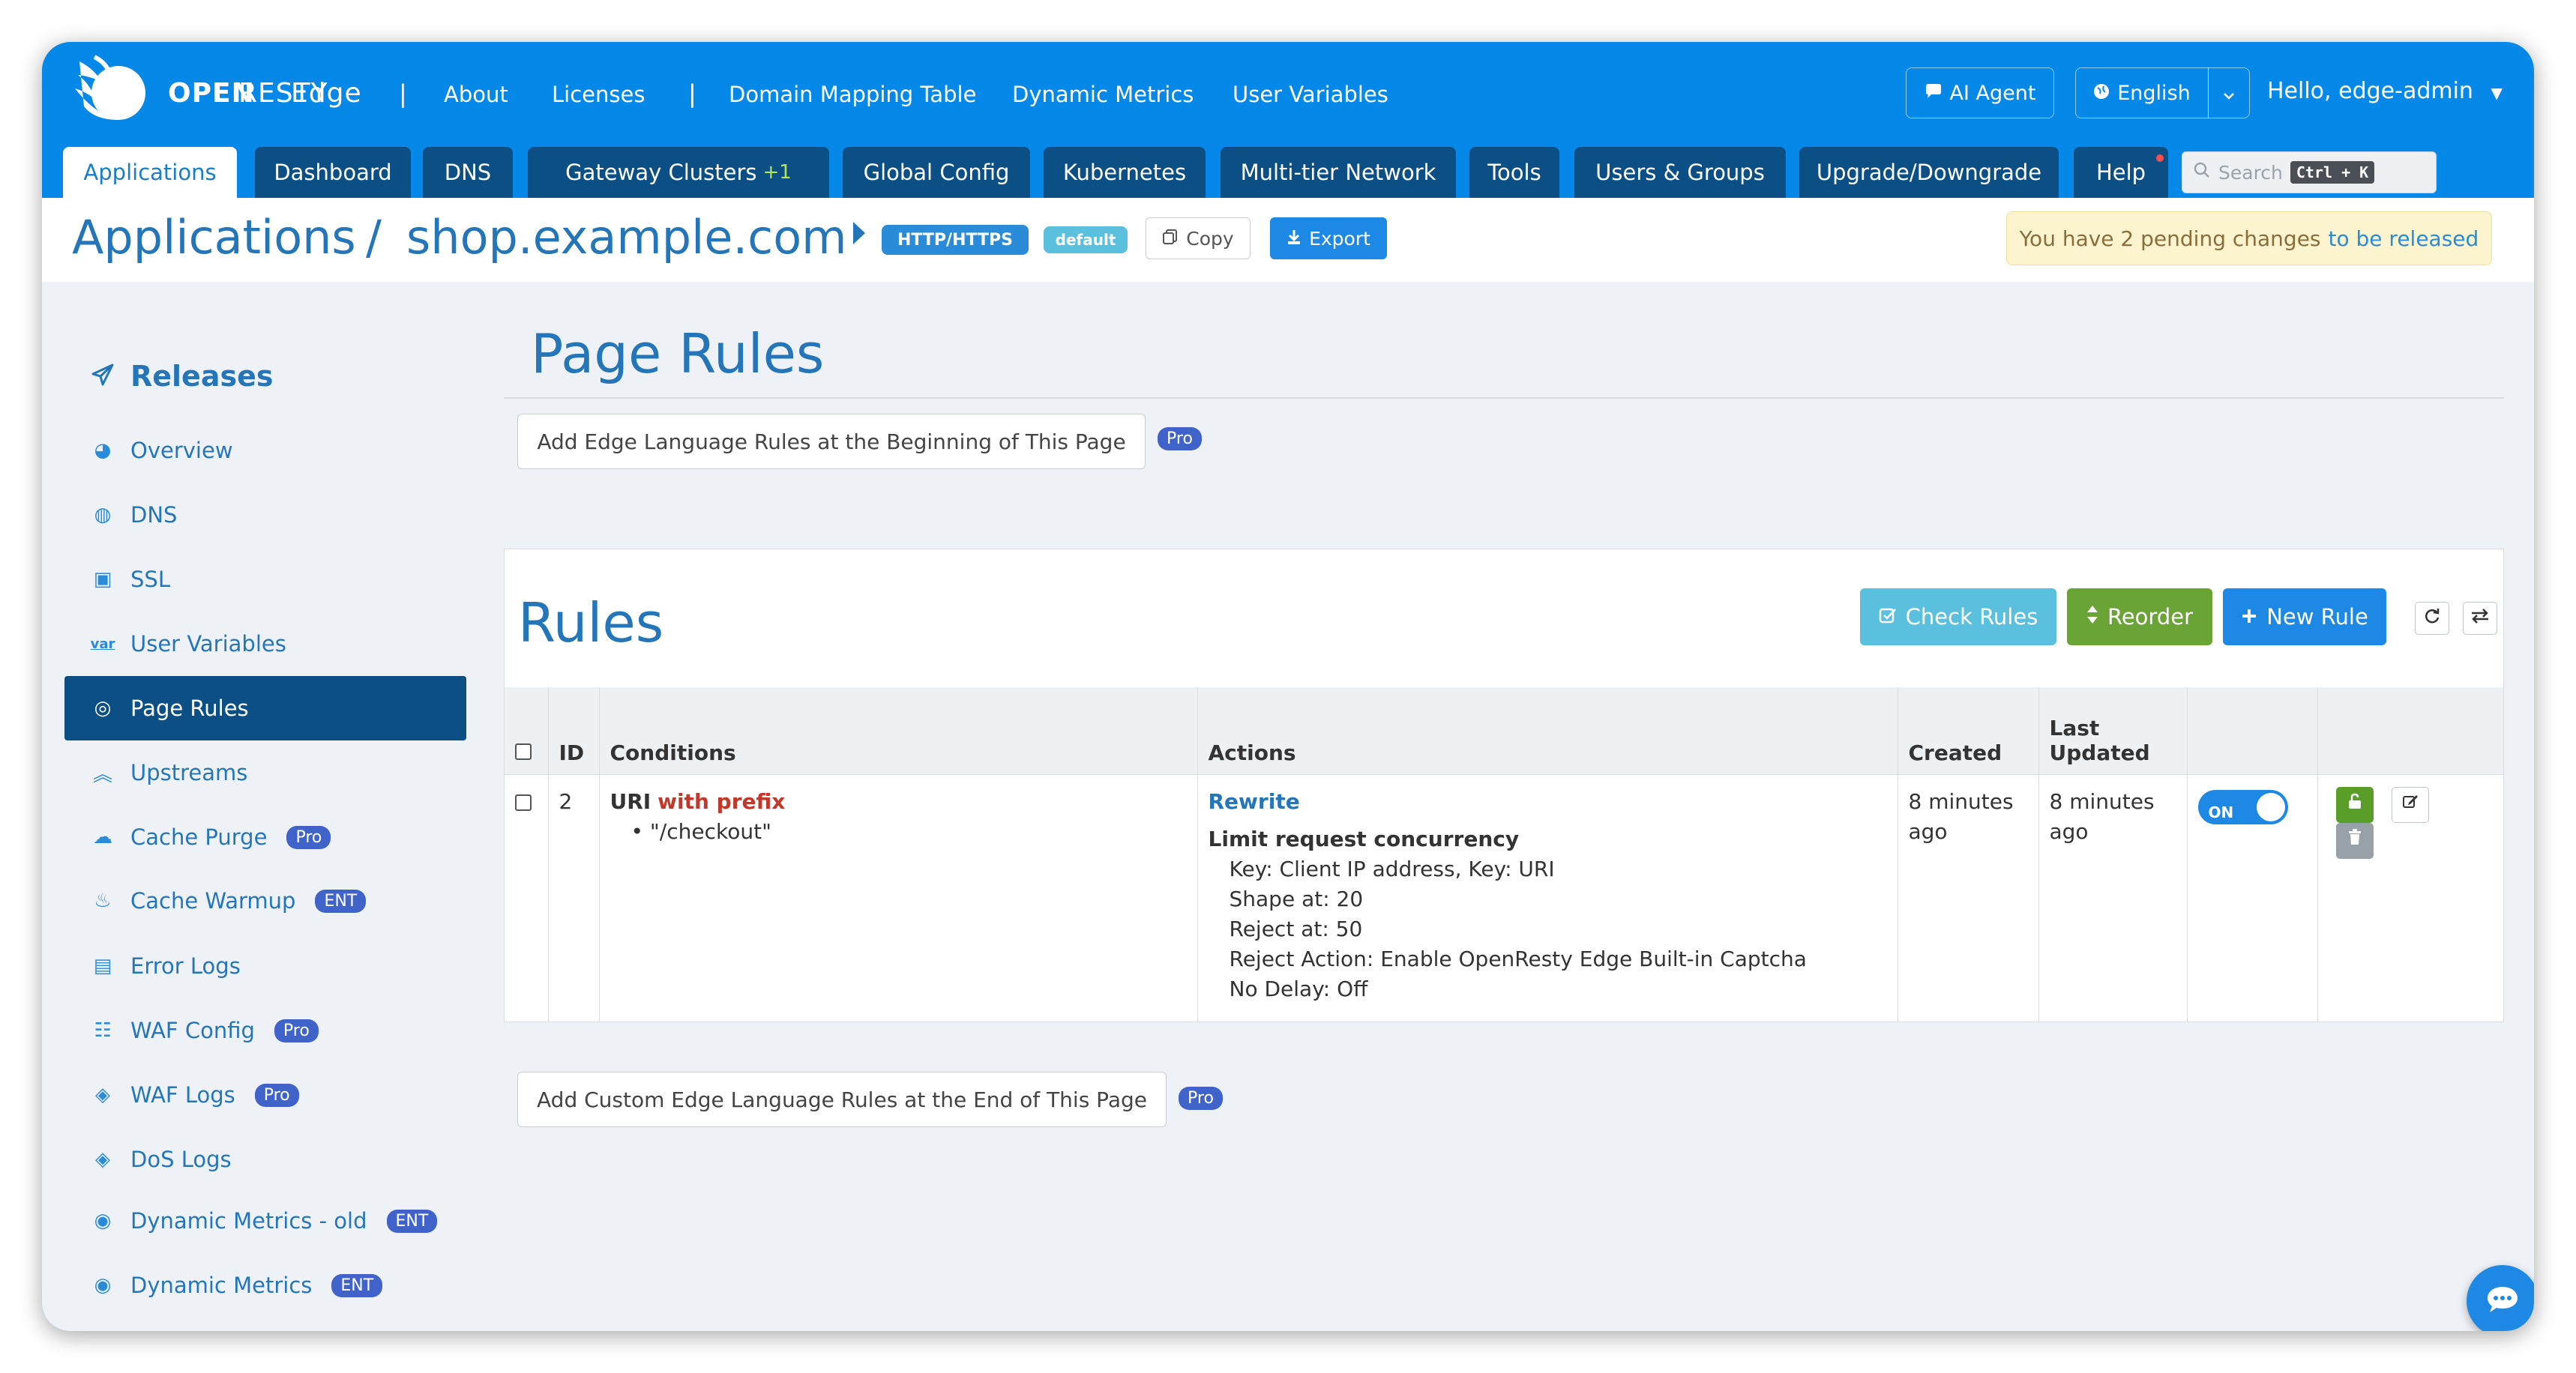  What do you see at coordinates (2480, 618) in the screenshot?
I see `toggle-view-button` at bounding box center [2480, 618].